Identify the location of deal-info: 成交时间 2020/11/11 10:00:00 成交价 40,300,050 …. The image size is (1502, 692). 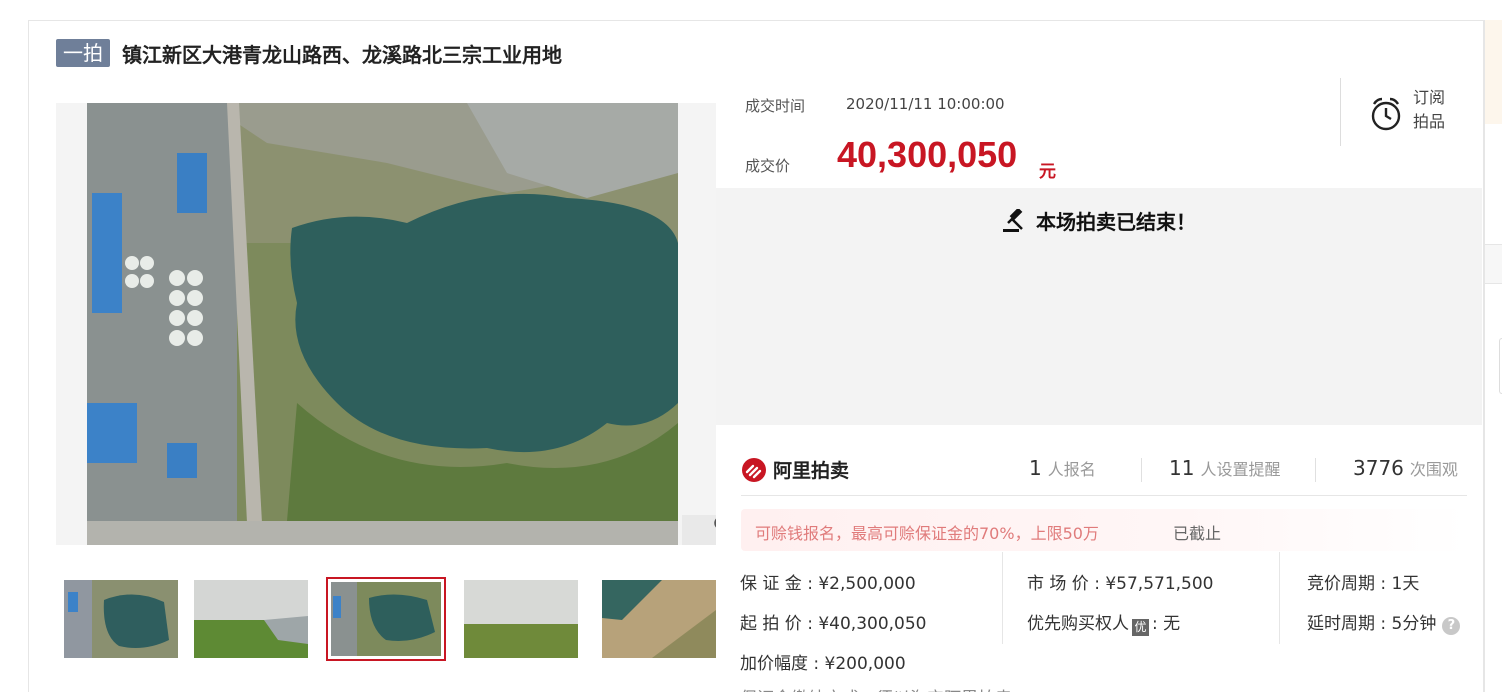
(1099, 133).